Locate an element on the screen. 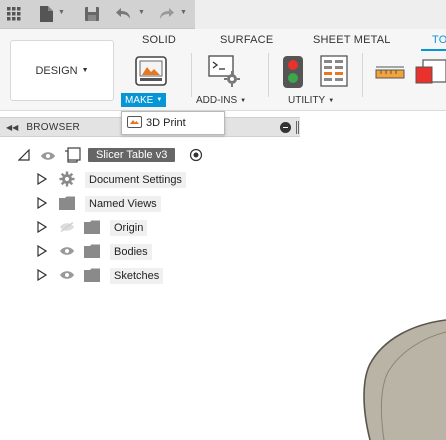 This screenshot has height=440, width=446. addins-group-button: ADD-INS ▼ is located at coordinates (221, 100).